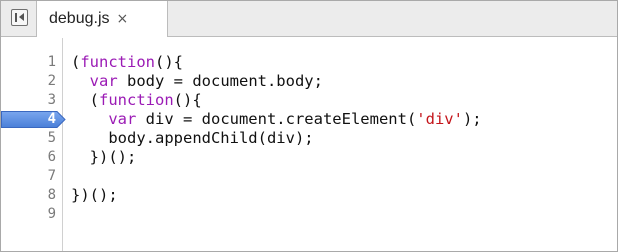 Image resolution: width=618 pixels, height=252 pixels. I want to click on code-token: body = document.body;, so click(220, 81).